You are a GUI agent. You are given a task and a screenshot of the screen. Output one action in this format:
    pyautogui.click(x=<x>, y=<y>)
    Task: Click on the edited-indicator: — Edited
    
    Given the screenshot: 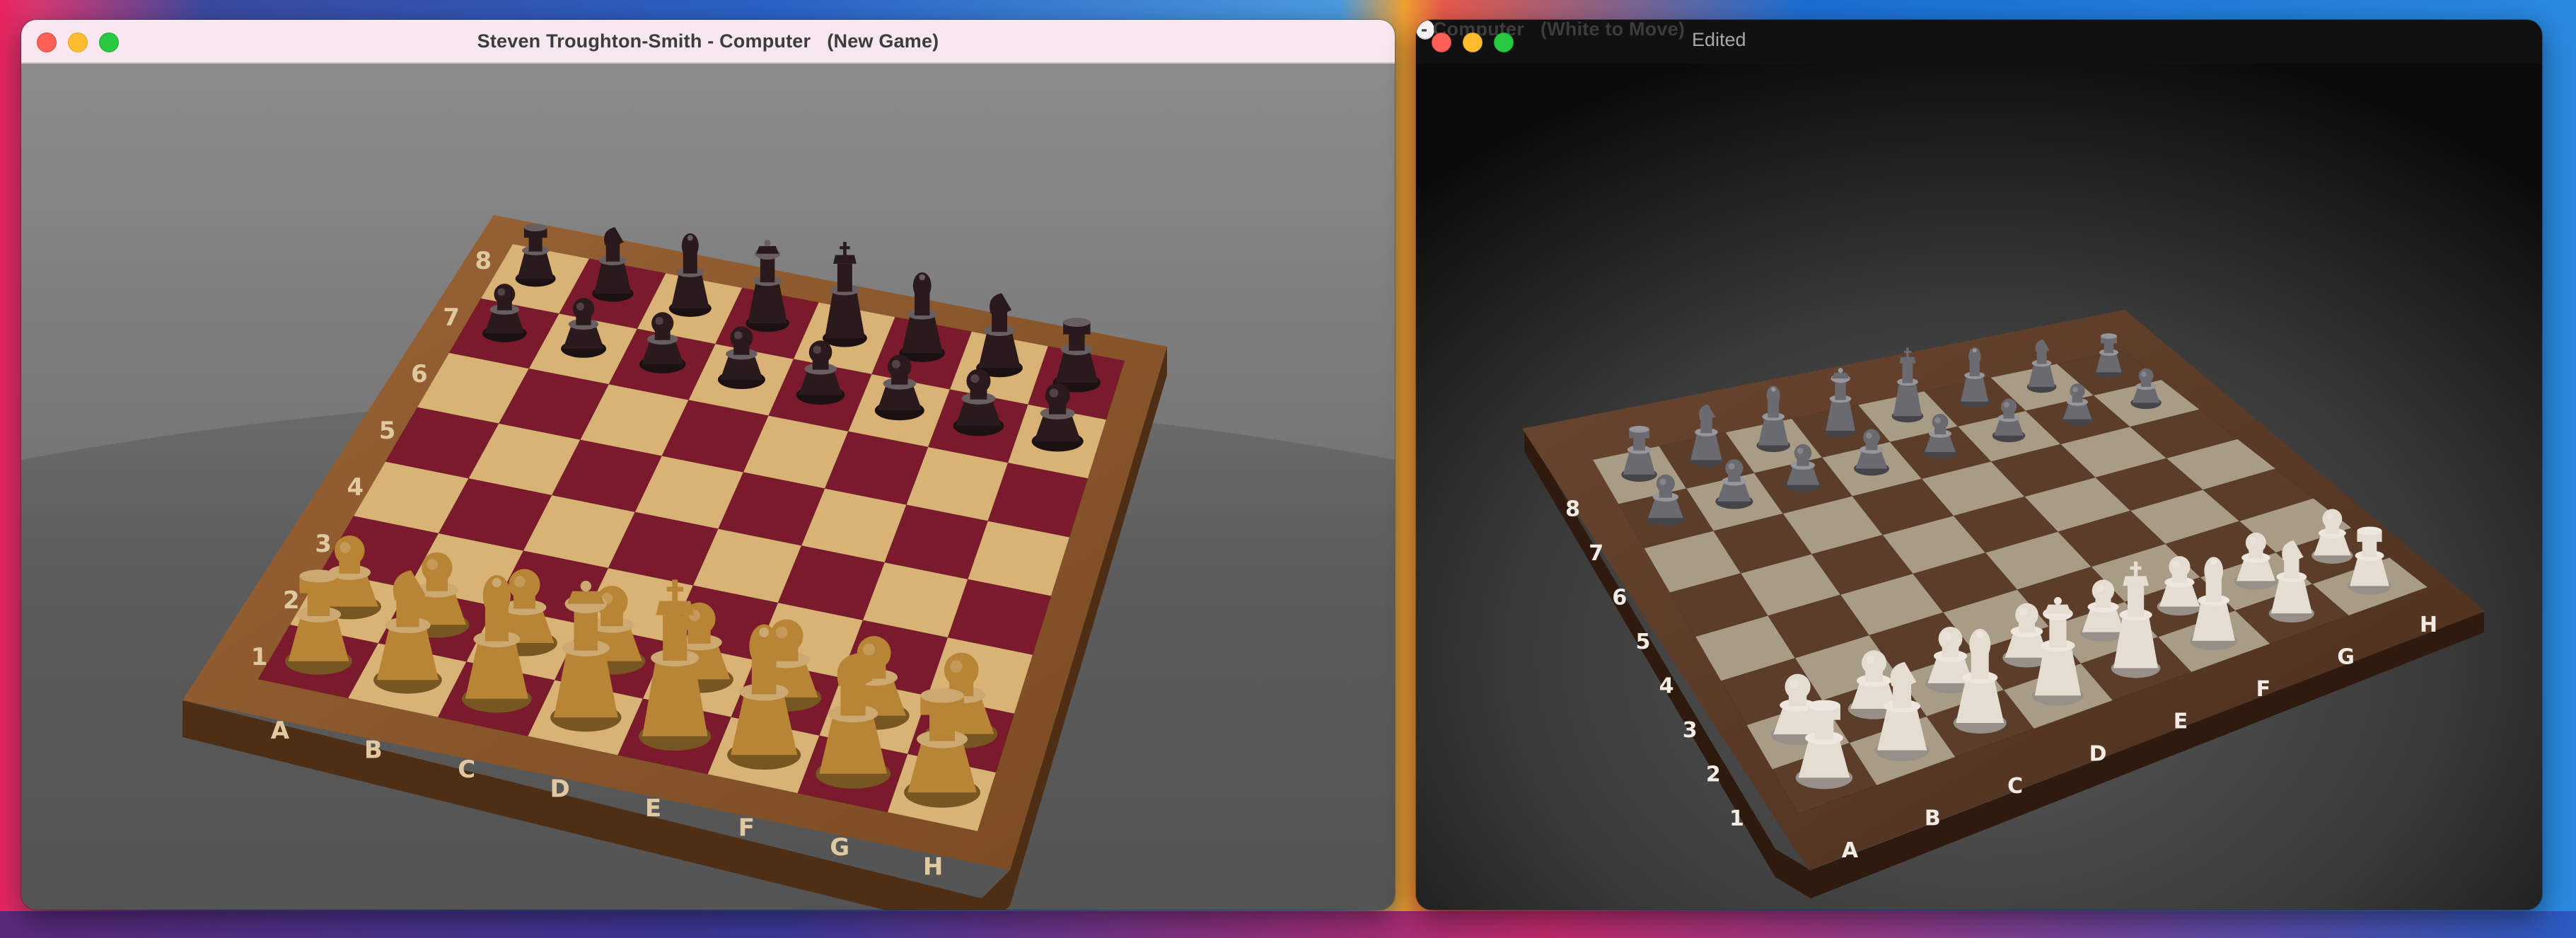 What is the action you would take?
    pyautogui.click(x=1719, y=35)
    